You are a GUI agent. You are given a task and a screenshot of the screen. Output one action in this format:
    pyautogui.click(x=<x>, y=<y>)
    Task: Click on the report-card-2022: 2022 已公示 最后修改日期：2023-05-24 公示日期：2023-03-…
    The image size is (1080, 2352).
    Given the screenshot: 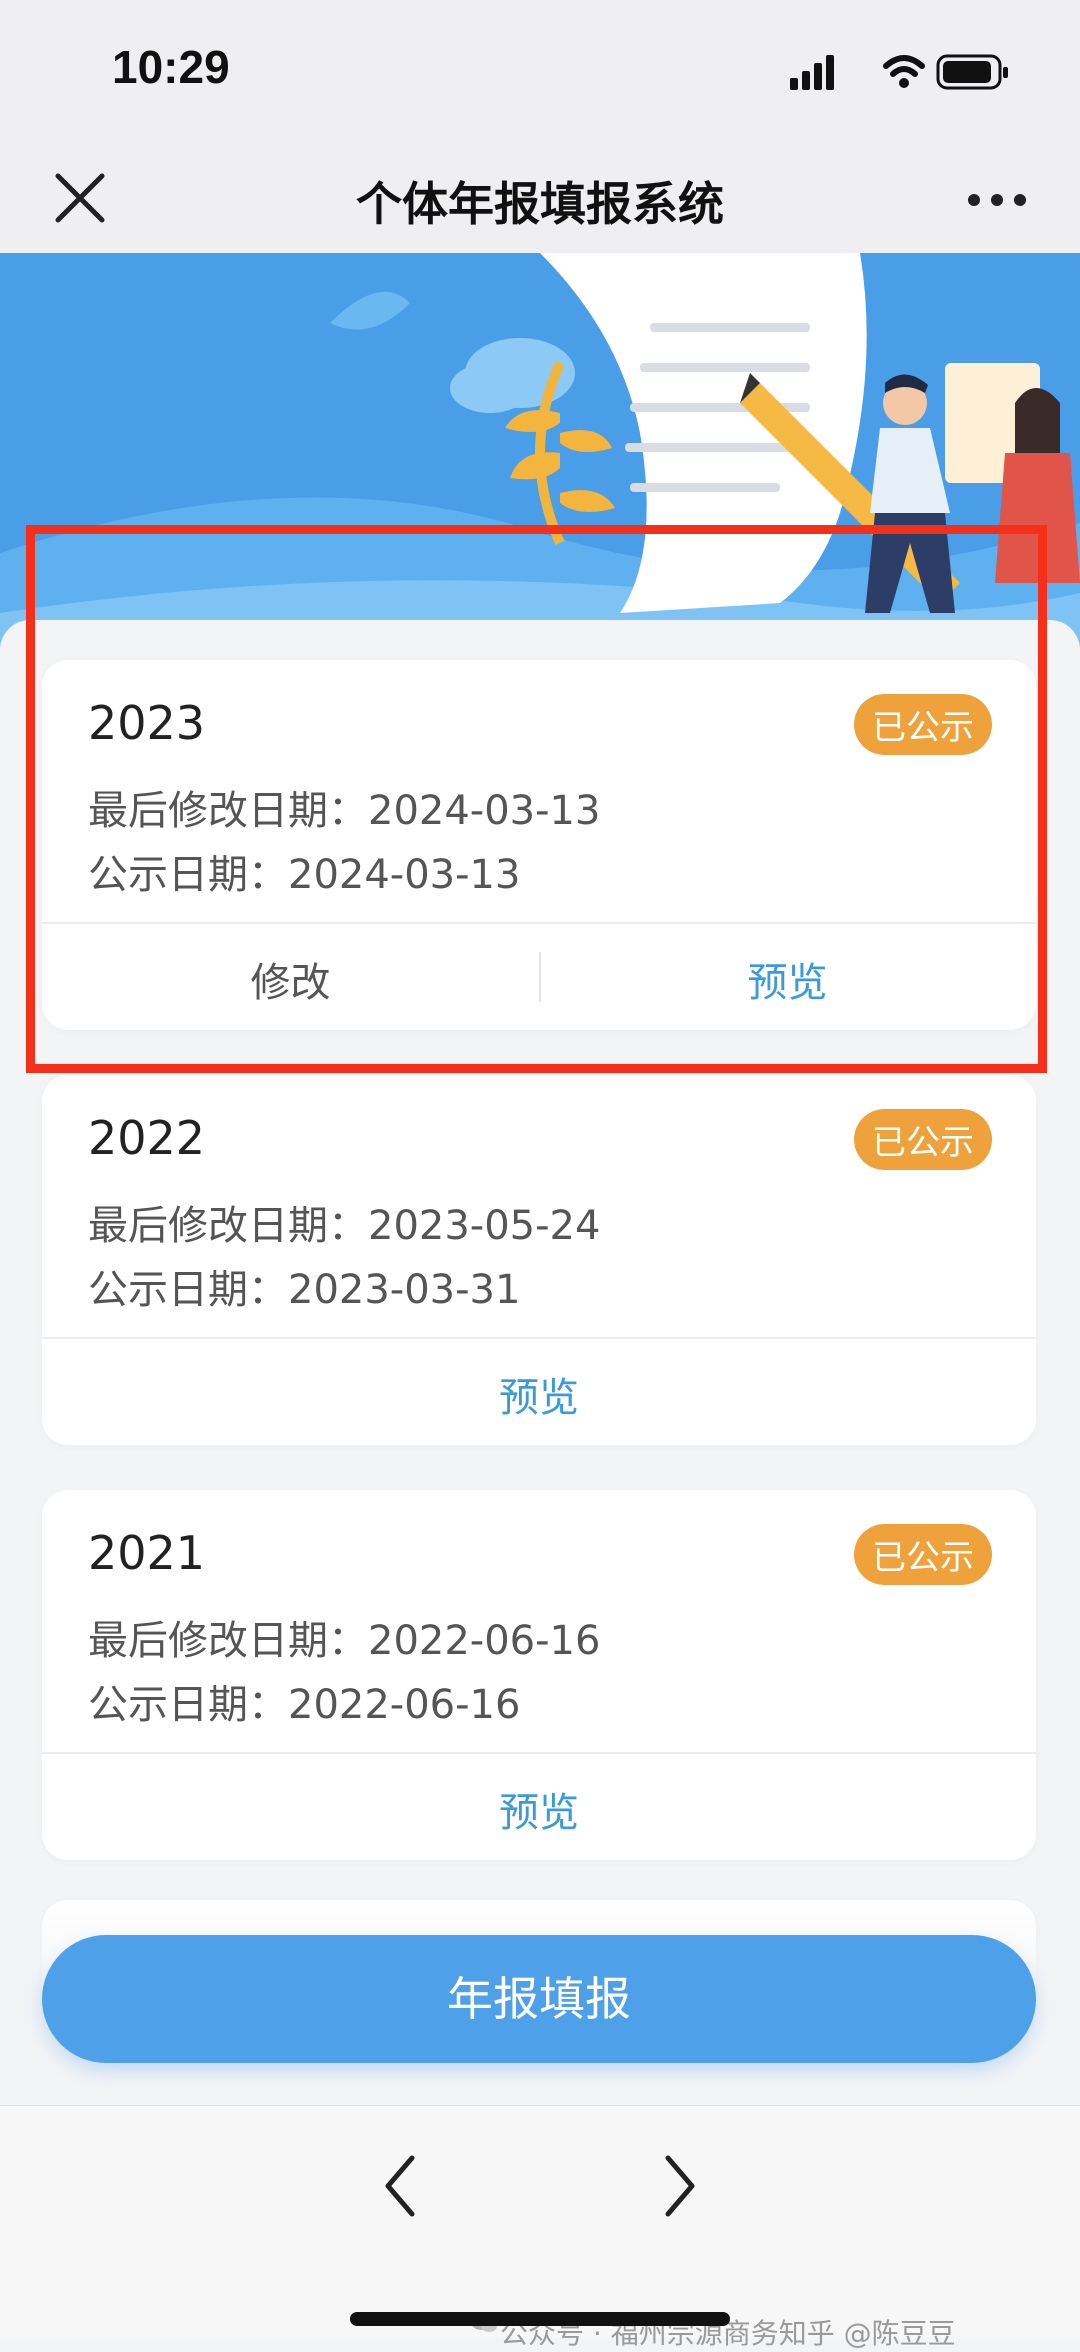 What is the action you would take?
    pyautogui.click(x=539, y=1260)
    